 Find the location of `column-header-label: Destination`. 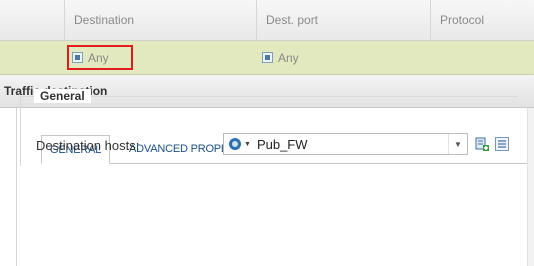

column-header-label: Destination is located at coordinates (104, 20).